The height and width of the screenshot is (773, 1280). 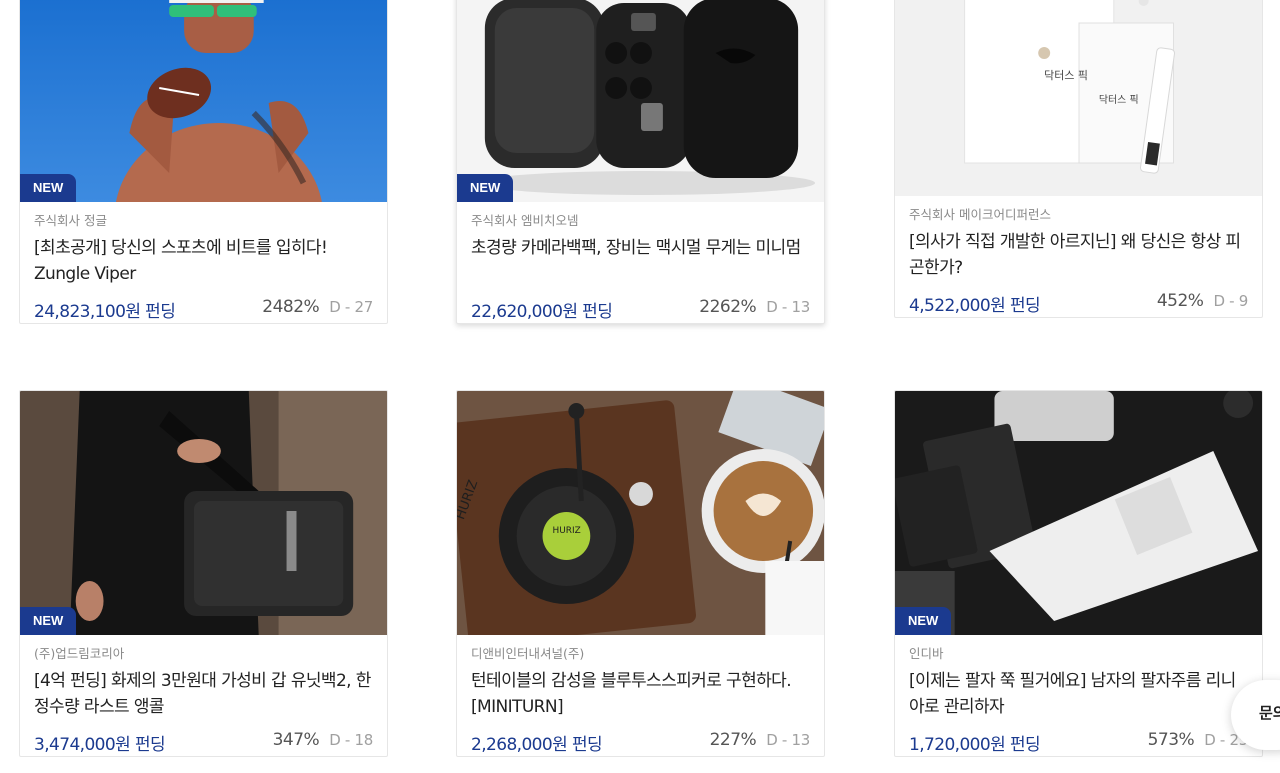 What do you see at coordinates (105, 312) in the screenshot?
I see `funding-amount: 24,823,100원 펀딩` at bounding box center [105, 312].